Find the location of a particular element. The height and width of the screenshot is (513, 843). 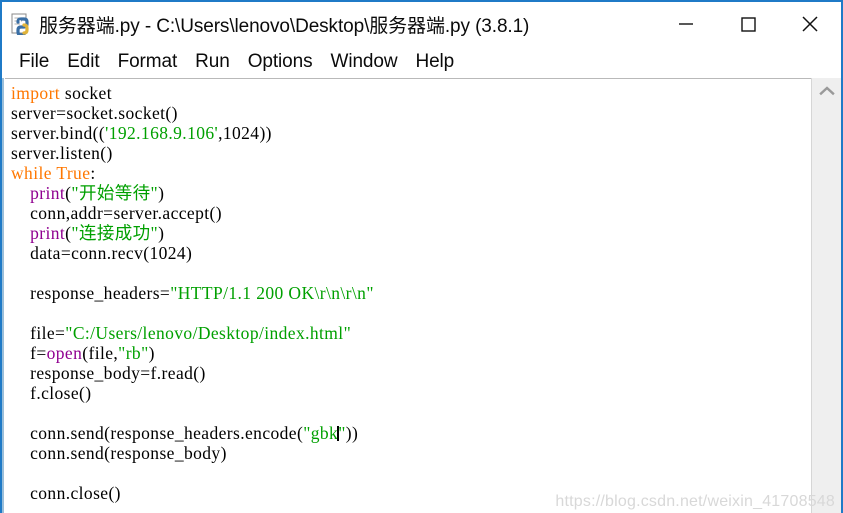

close-icon is located at coordinates (810, 24).